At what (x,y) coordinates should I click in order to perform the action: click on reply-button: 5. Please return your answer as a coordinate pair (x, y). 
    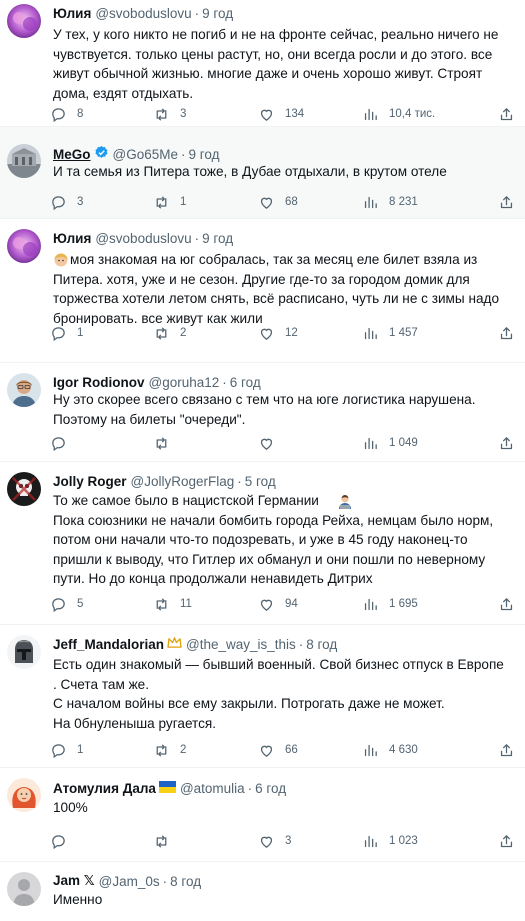
    Looking at the image, I should click on (66, 604).